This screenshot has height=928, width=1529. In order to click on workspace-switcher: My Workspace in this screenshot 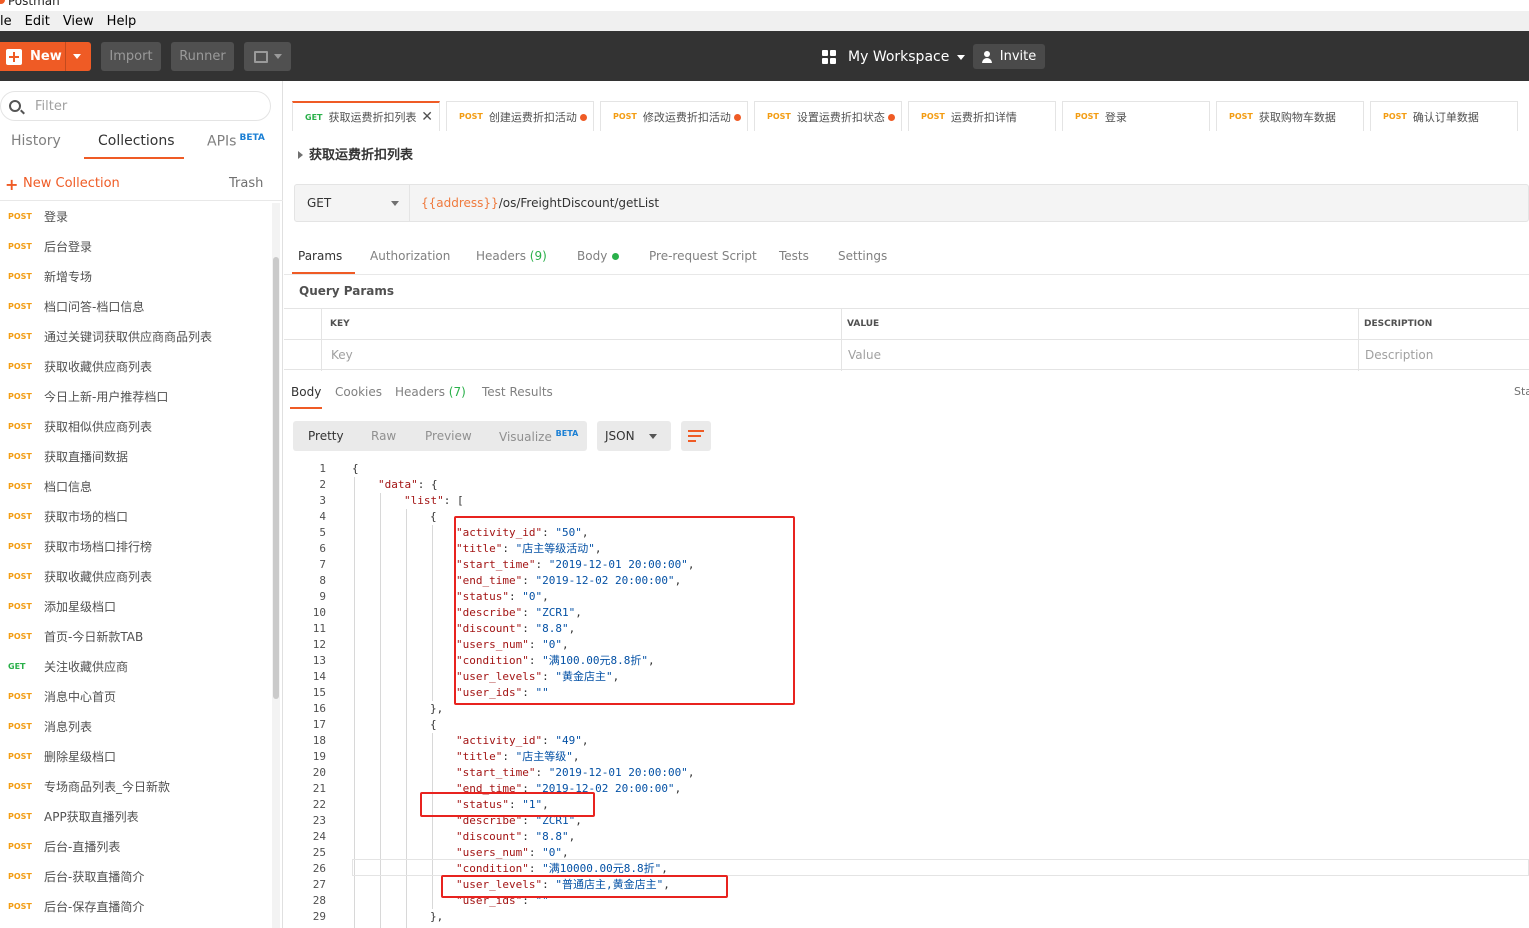, I will do `click(894, 57)`.